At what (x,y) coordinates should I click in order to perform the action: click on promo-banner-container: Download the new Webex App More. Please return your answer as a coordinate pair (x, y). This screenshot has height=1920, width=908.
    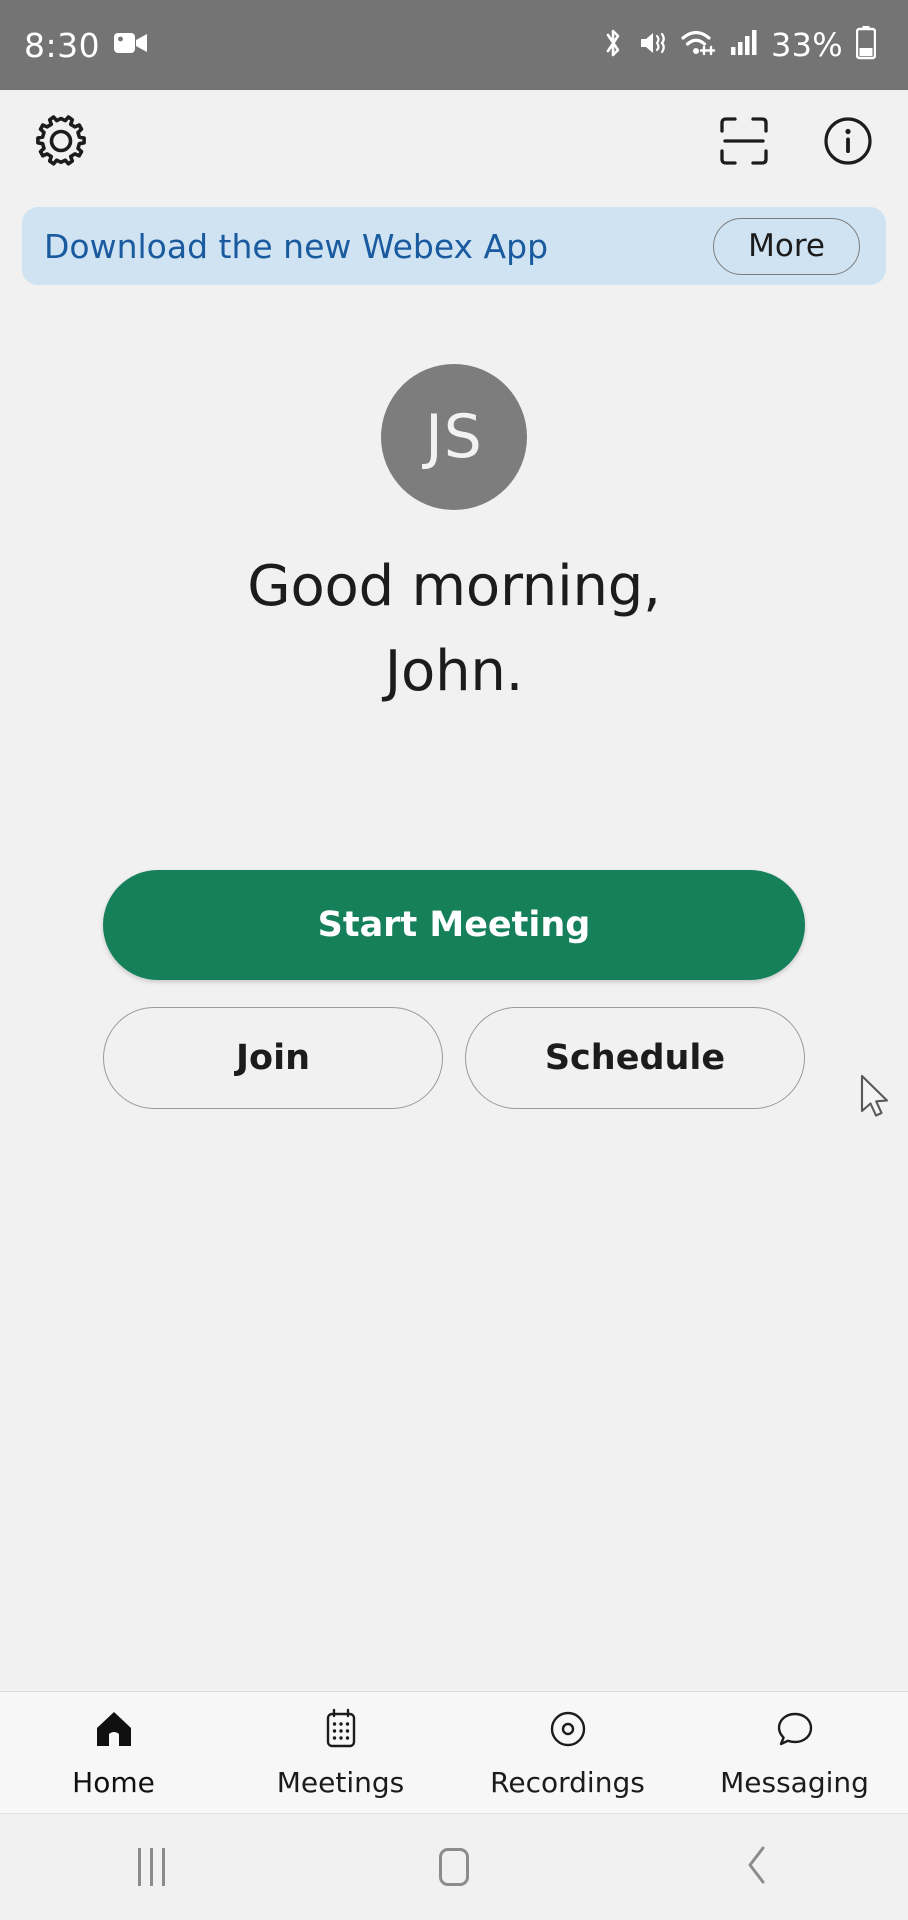
    Looking at the image, I should click on (454, 240).